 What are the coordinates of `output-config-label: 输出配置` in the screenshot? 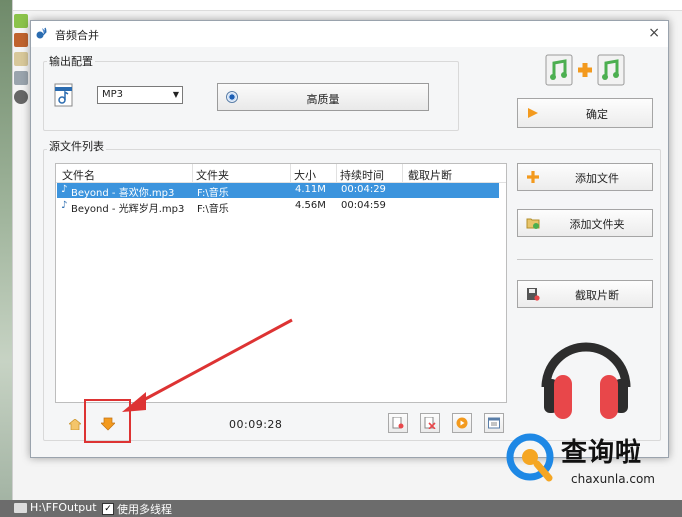 It's located at (71, 61).